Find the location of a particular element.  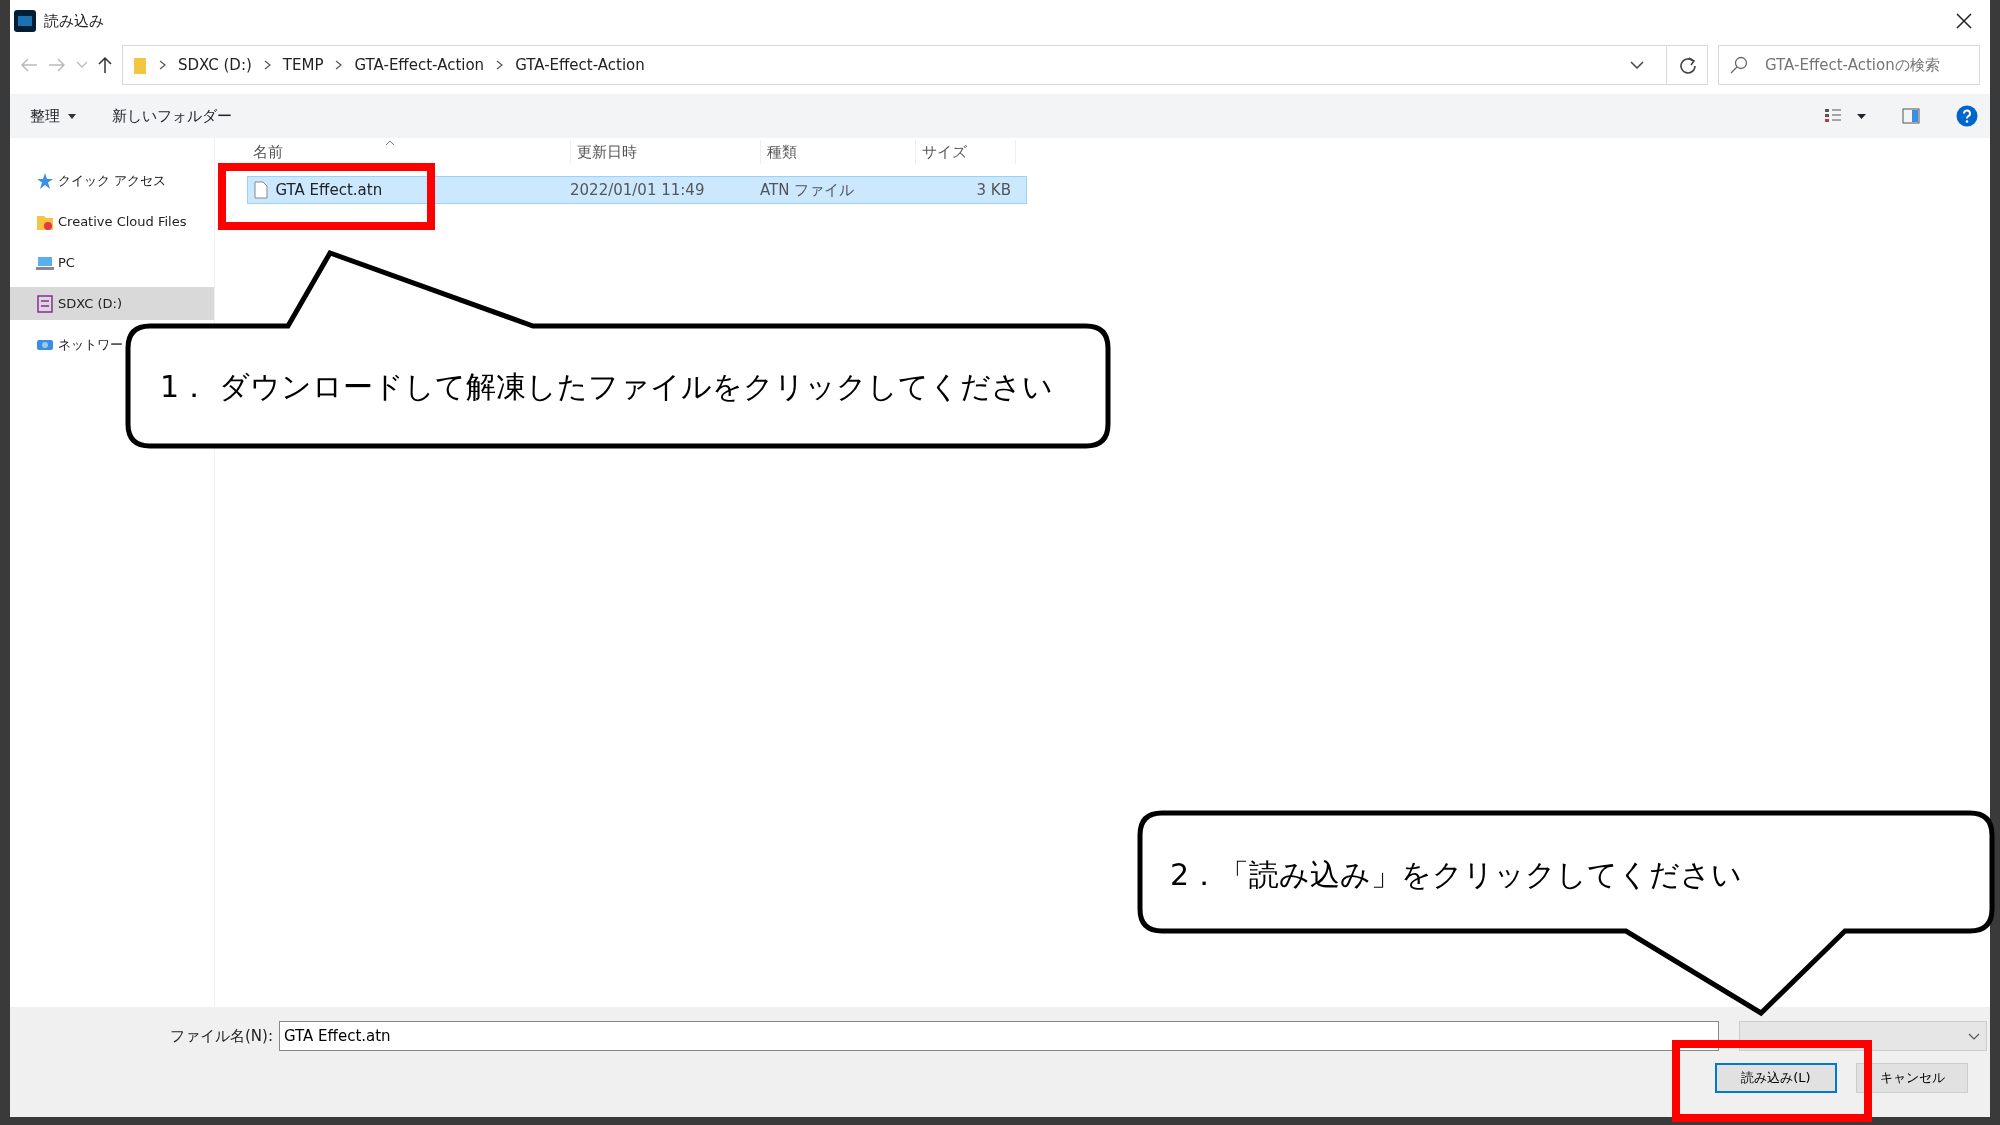

sidebar-item: Creative Cloud Files is located at coordinates (99, 221).